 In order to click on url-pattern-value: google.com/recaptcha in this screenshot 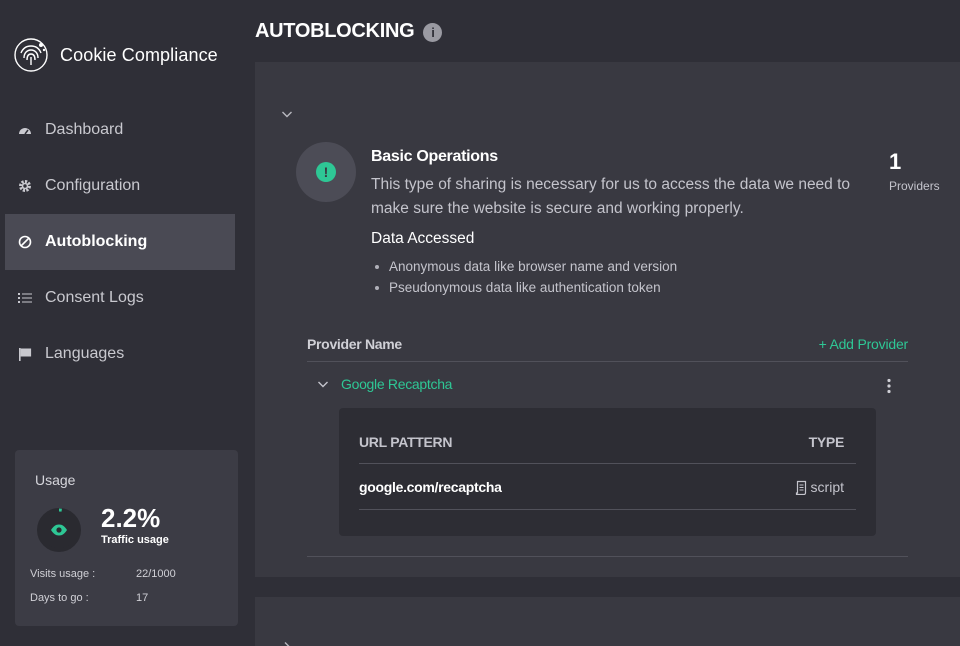, I will do `click(430, 487)`.